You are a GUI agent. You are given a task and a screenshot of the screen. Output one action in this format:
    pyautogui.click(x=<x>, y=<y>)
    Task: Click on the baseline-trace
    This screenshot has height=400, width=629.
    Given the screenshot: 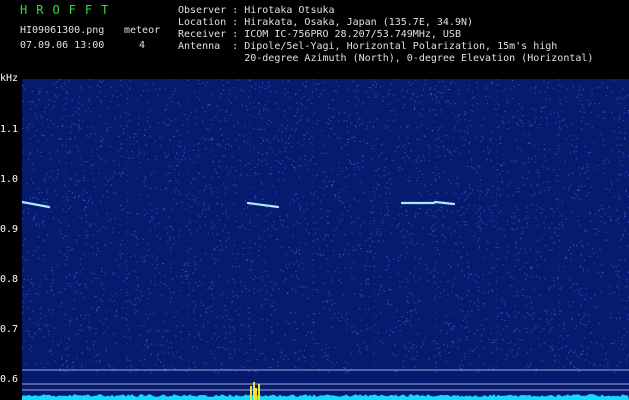 What is the action you would take?
    pyautogui.click(x=325, y=397)
    